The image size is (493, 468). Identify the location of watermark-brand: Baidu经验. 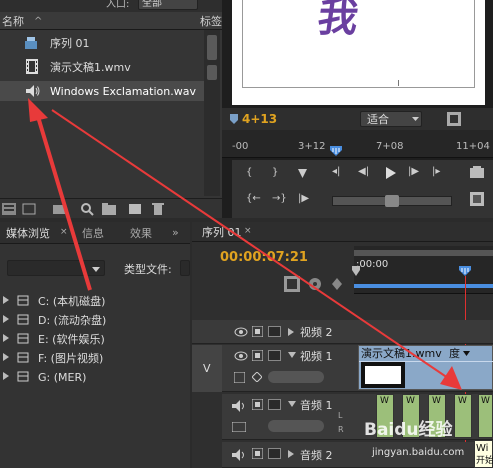
(408, 430).